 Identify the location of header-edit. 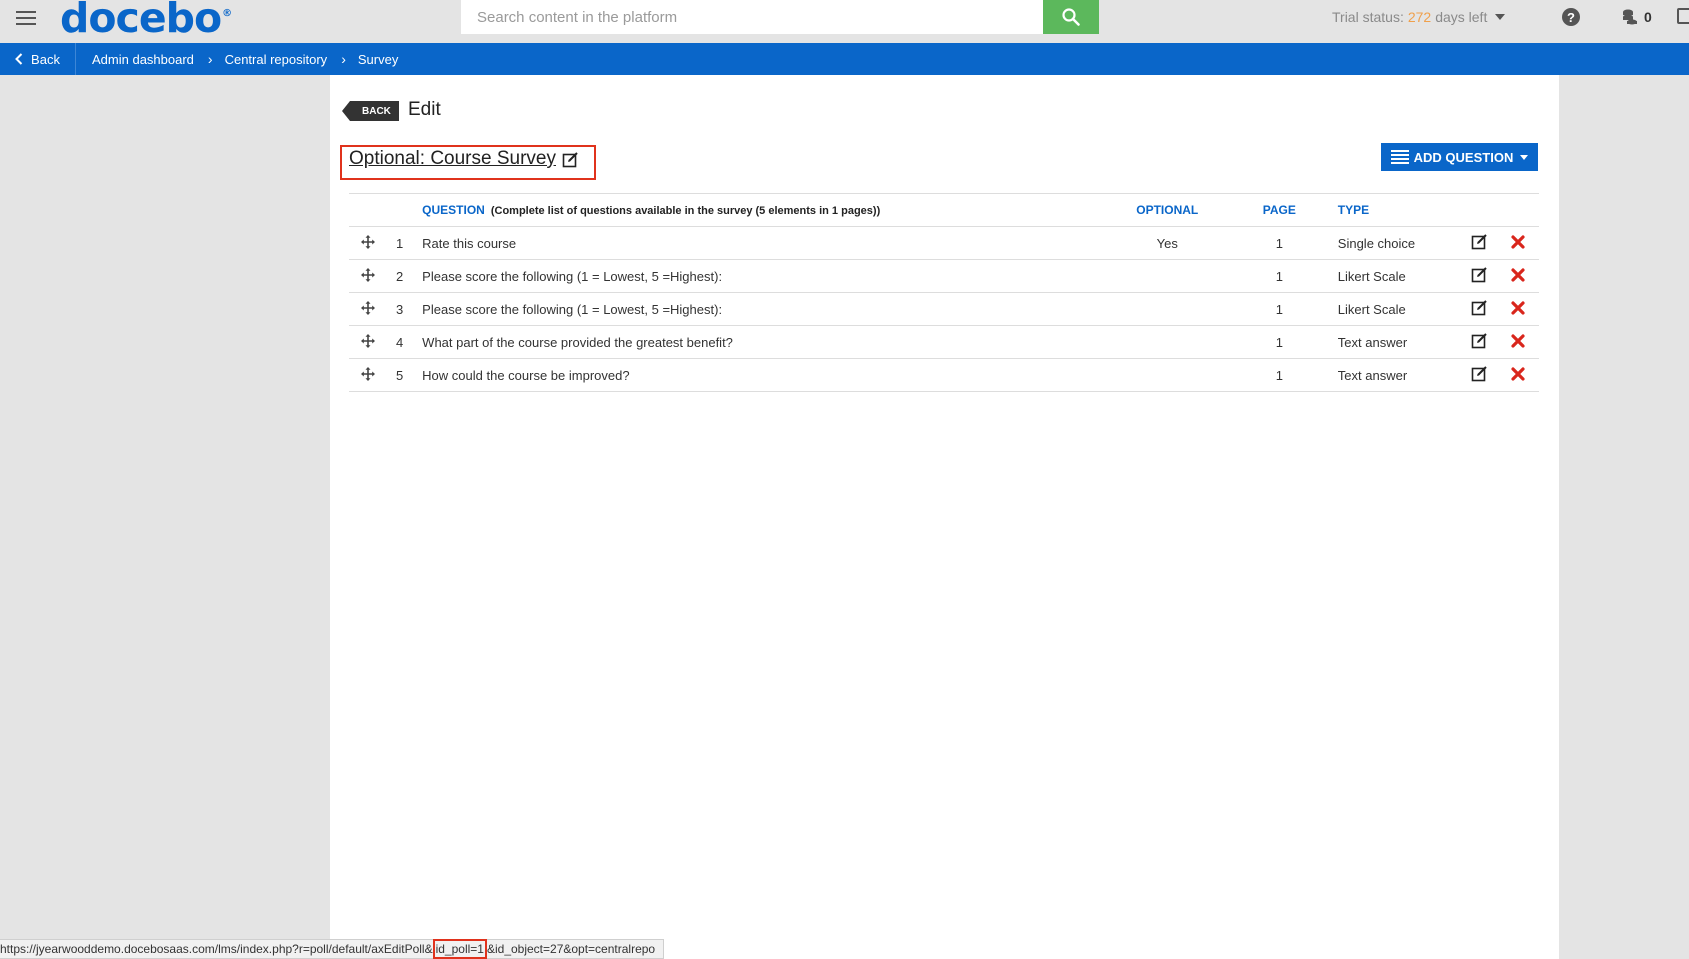
(1479, 210).